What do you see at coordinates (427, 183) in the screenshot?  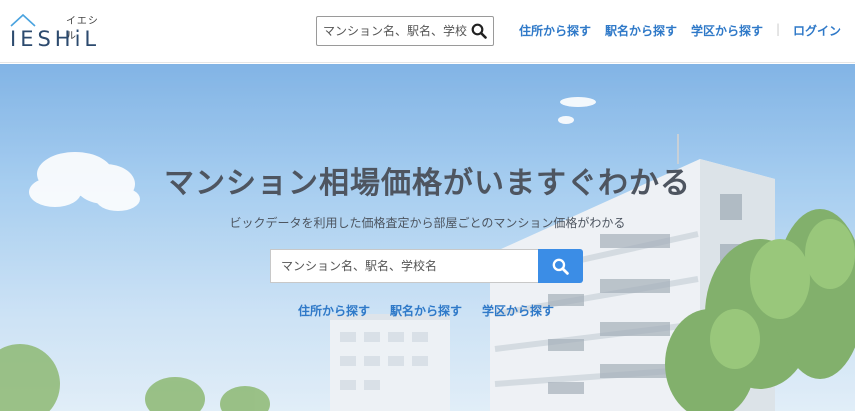 I see `hero-title: マンション相場価格がいますぐわかる` at bounding box center [427, 183].